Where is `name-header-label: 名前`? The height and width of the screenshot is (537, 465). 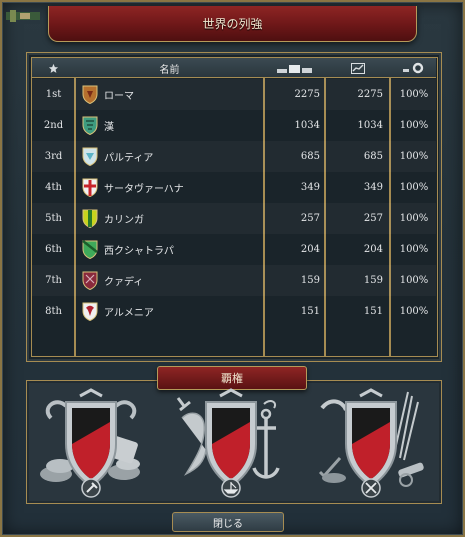
name-header-label: 名前 is located at coordinates (169, 70).